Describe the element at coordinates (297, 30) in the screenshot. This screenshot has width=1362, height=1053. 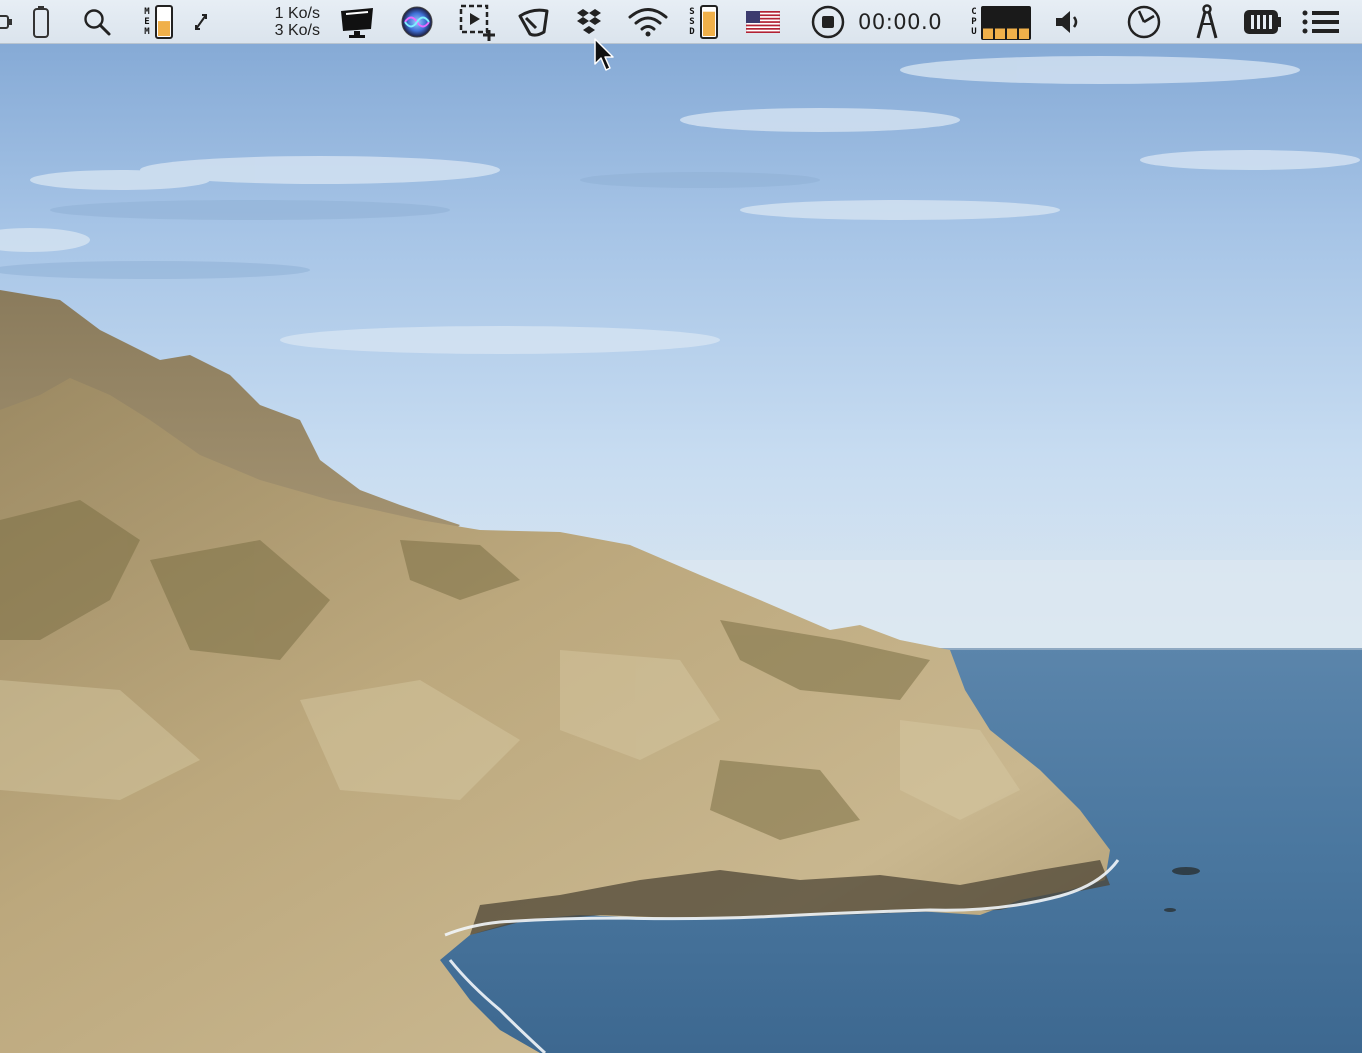
I see `network-download-rate: 3 Ko/s` at that location.